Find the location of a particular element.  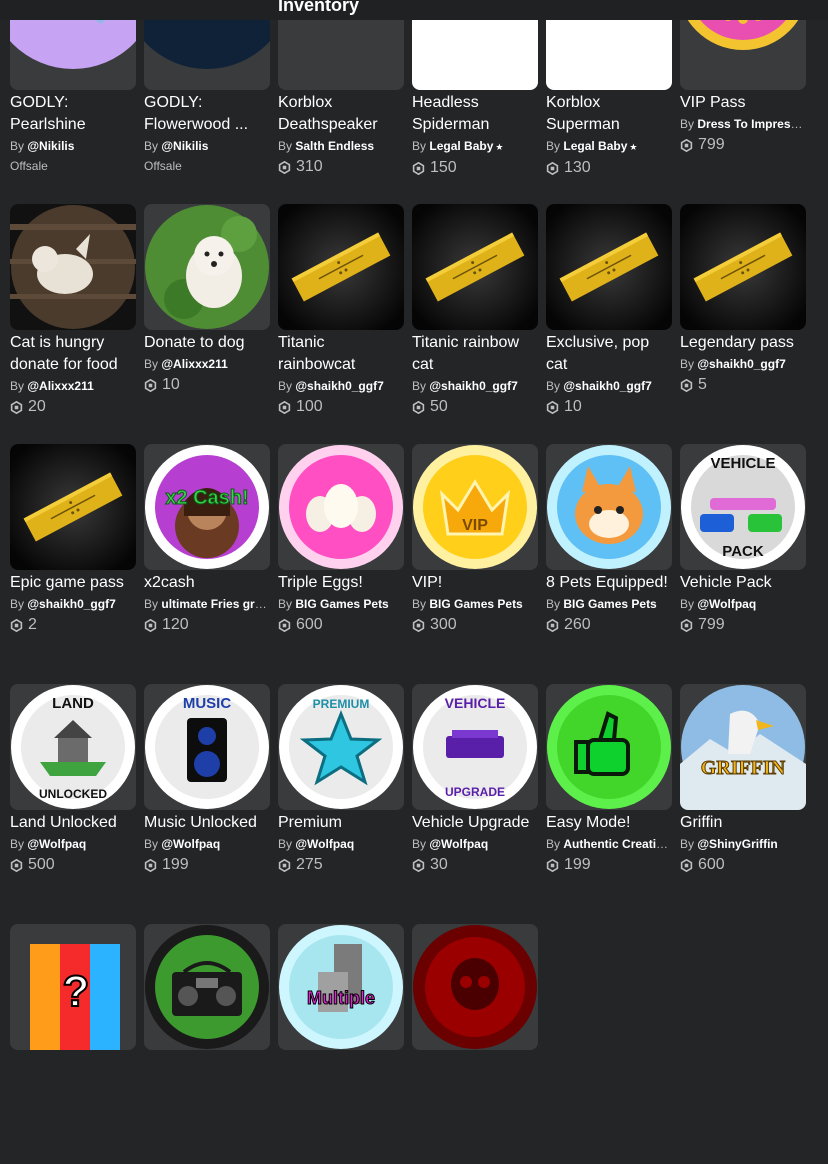

thumbs-up-icon is located at coordinates (609, 747).